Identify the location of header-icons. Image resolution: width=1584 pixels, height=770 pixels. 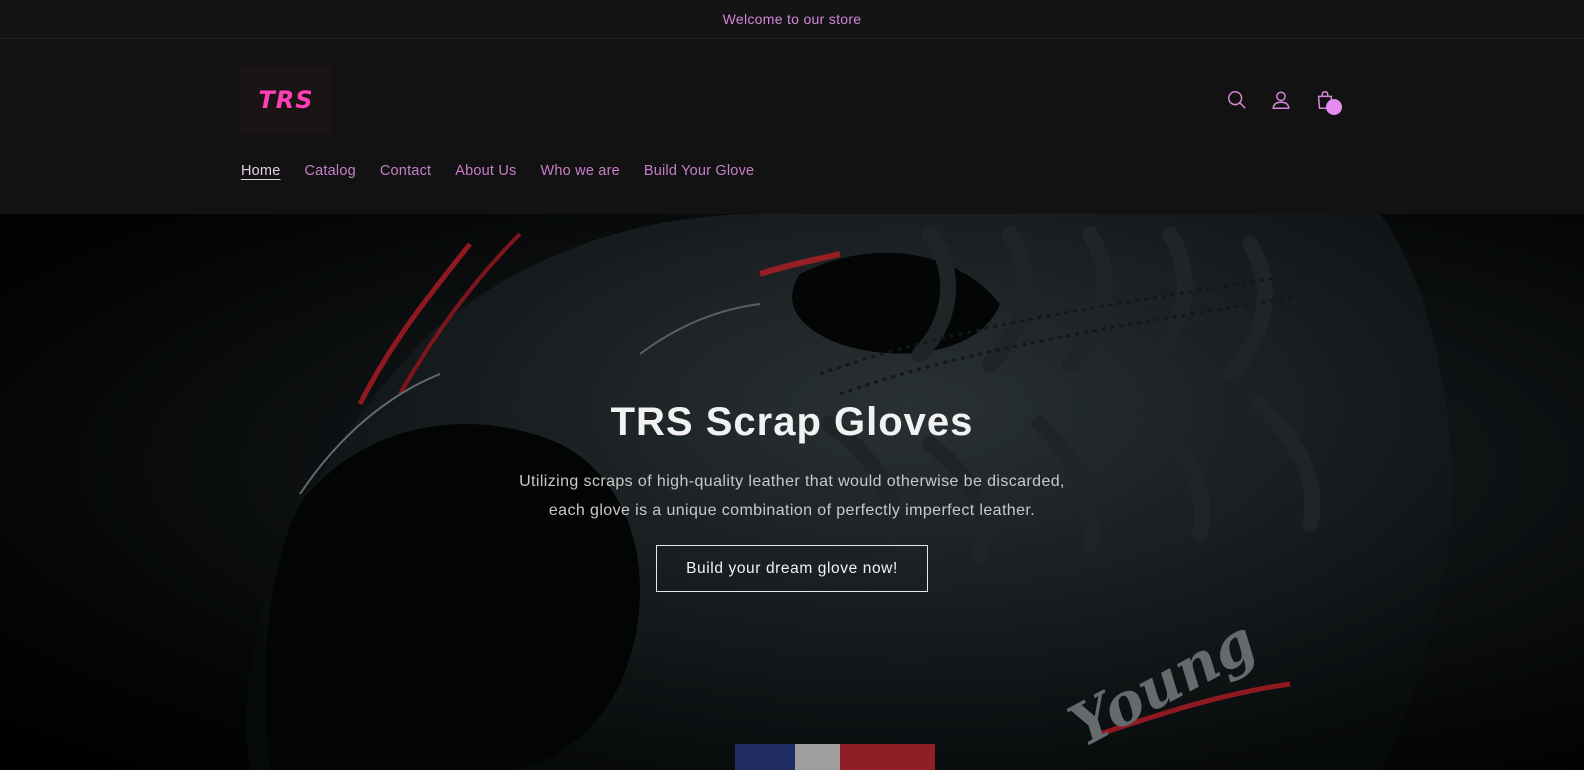
(1282, 100).